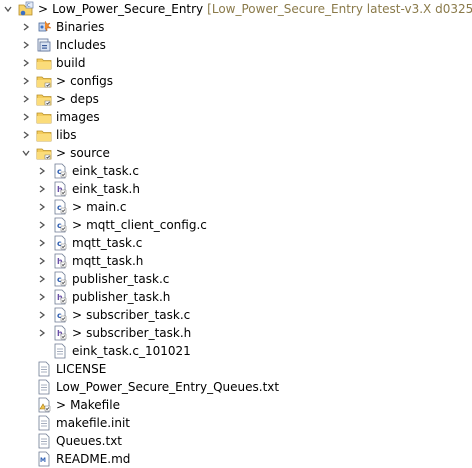  What do you see at coordinates (95, 405) in the screenshot?
I see `tree-item-label: Makefile` at bounding box center [95, 405].